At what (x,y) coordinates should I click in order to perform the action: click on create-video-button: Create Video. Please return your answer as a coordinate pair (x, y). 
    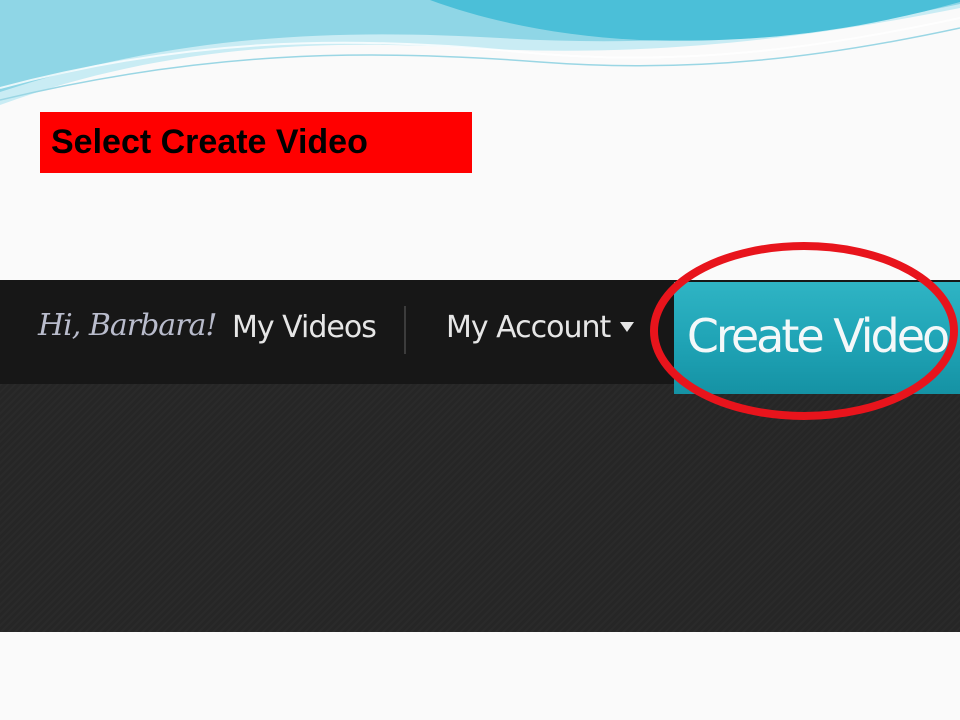
    Looking at the image, I should click on (817, 338).